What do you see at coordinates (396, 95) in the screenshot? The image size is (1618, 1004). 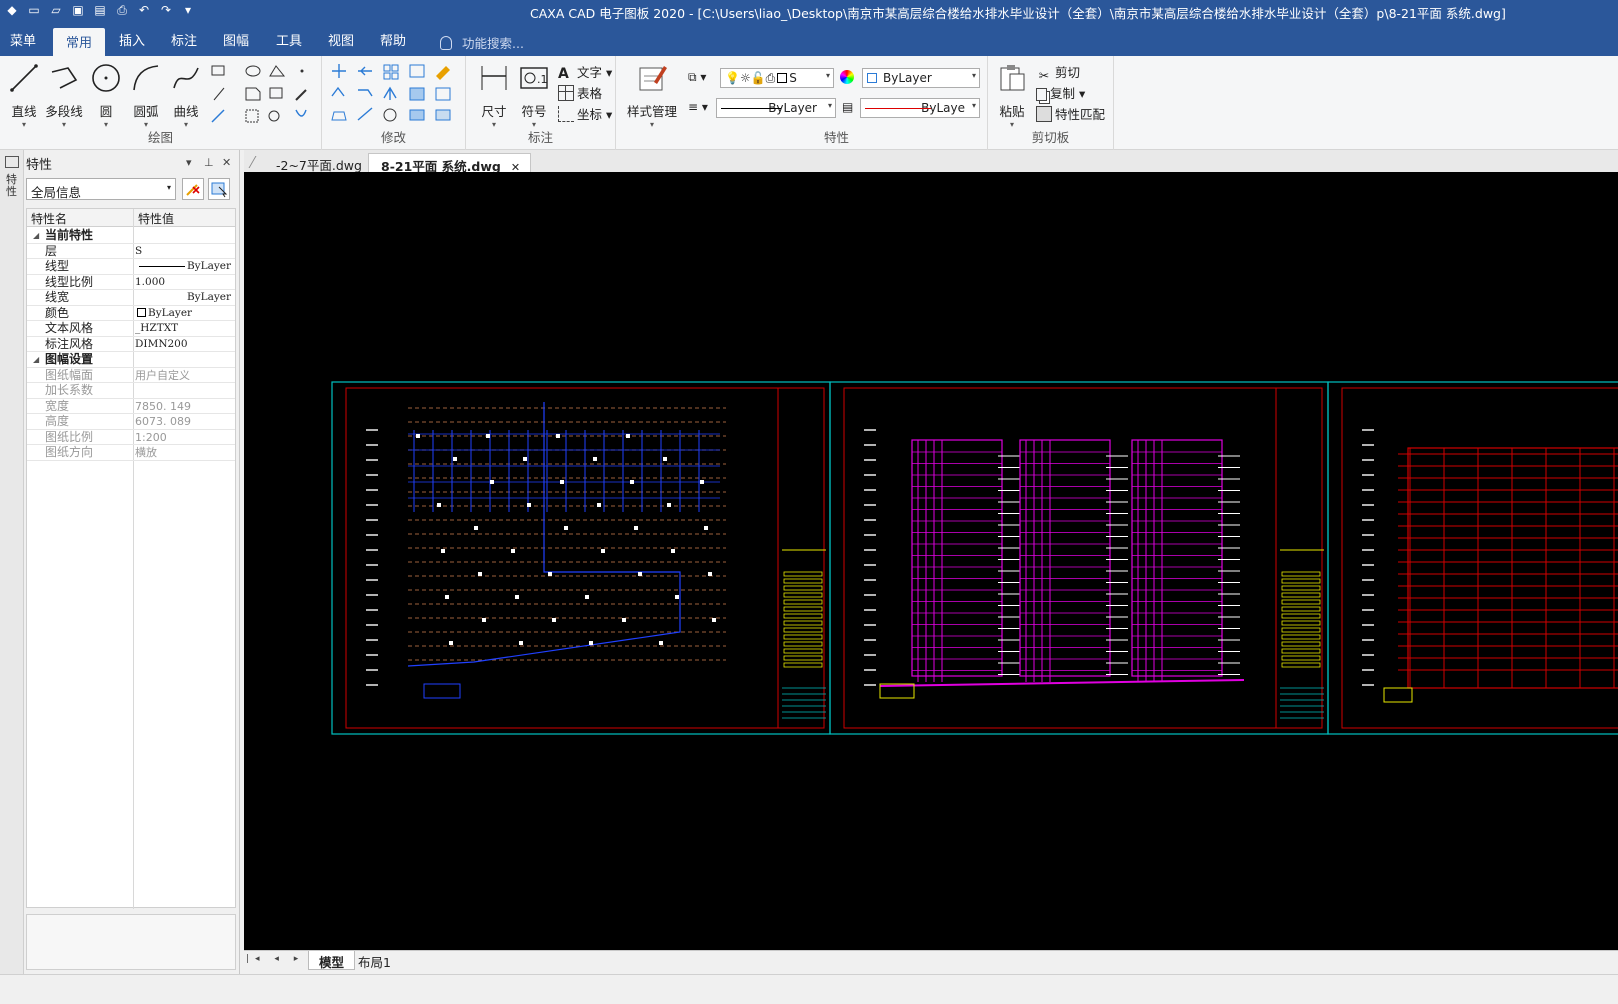 I see `modify-tools` at bounding box center [396, 95].